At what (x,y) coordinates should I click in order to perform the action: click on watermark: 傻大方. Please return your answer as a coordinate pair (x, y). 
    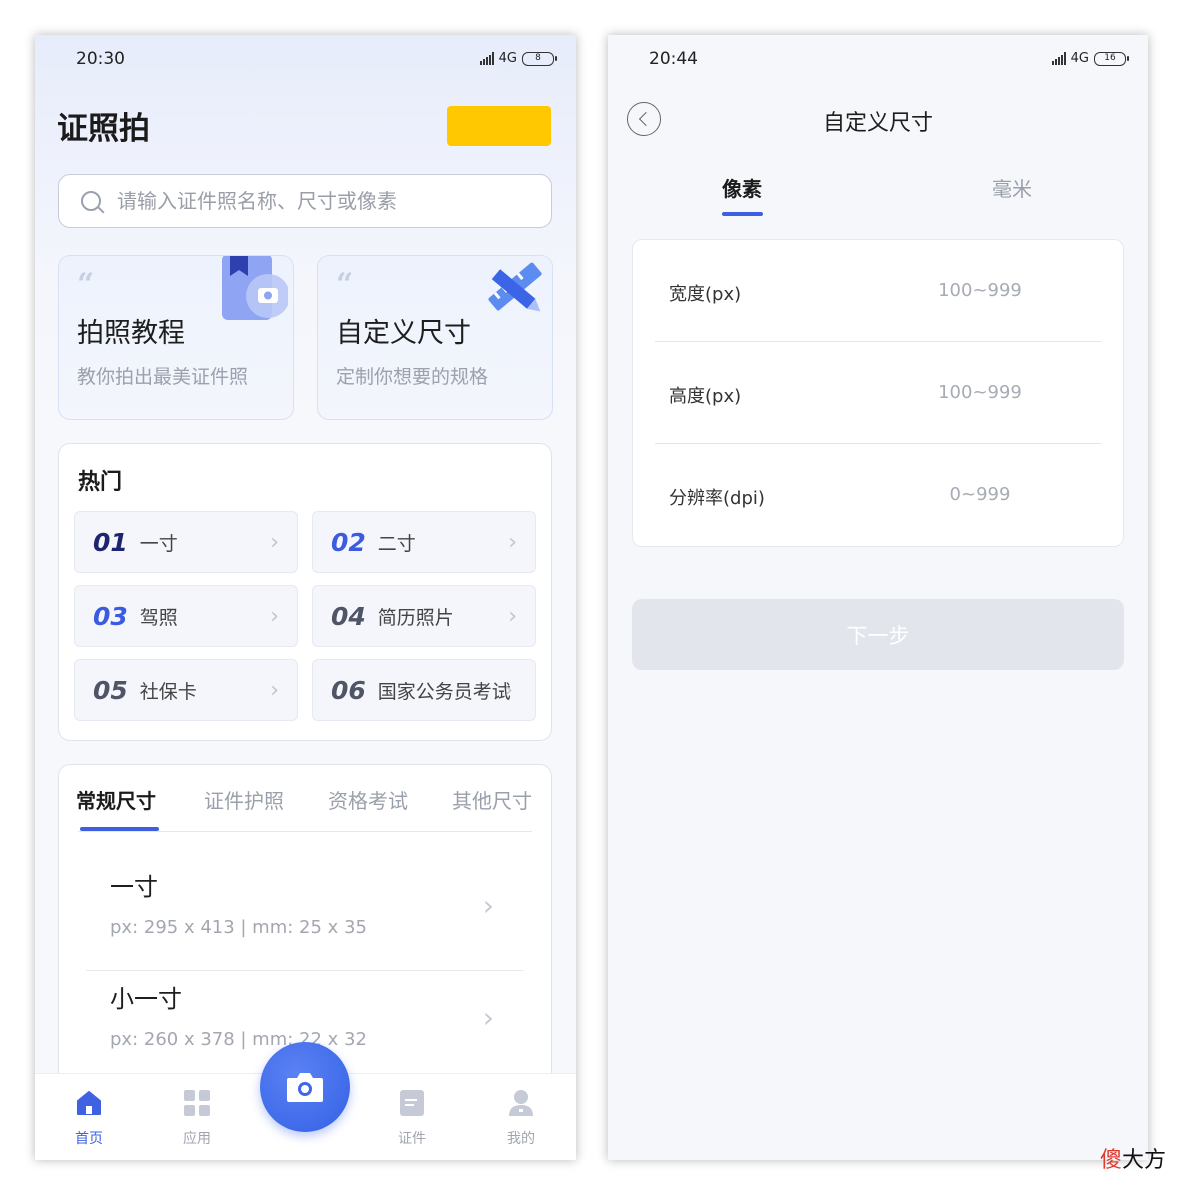
    Looking at the image, I should click on (1133, 1158).